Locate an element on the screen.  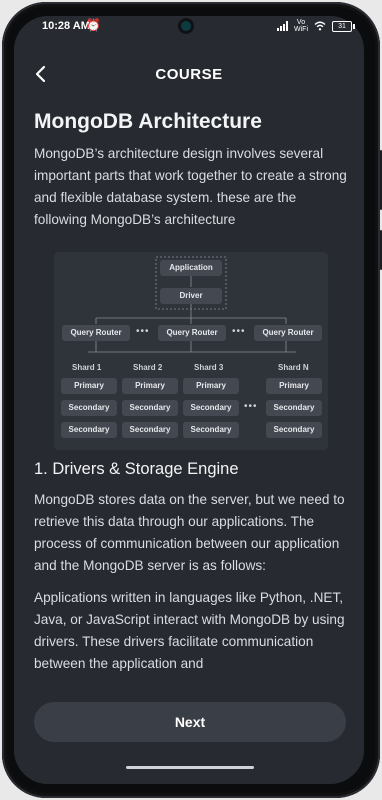
shard-label: Shard N is located at coordinates (293, 367).